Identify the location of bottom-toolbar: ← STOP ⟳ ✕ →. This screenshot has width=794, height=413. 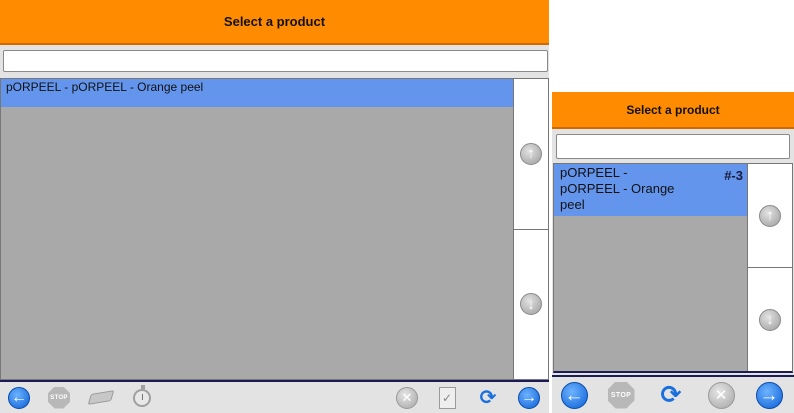
(673, 394).